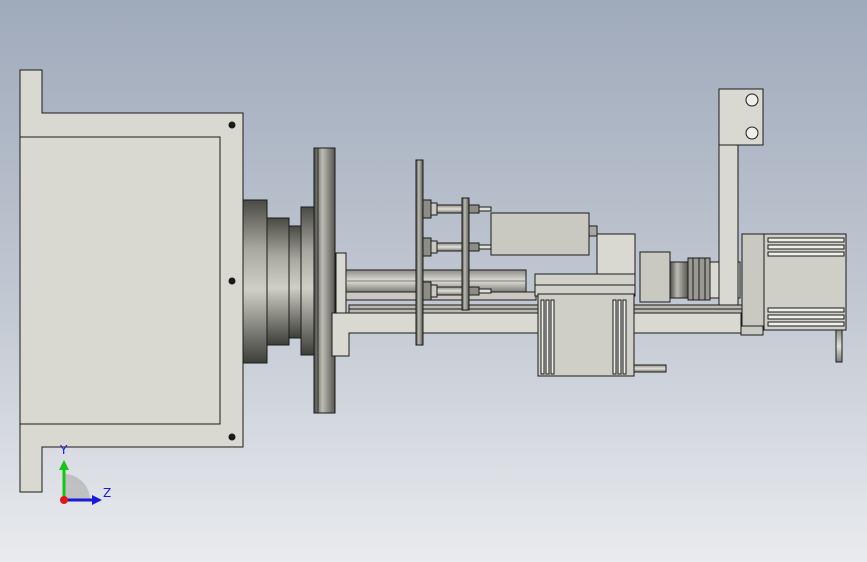 This screenshot has width=867, height=562. I want to click on thin-disc, so click(419, 252).